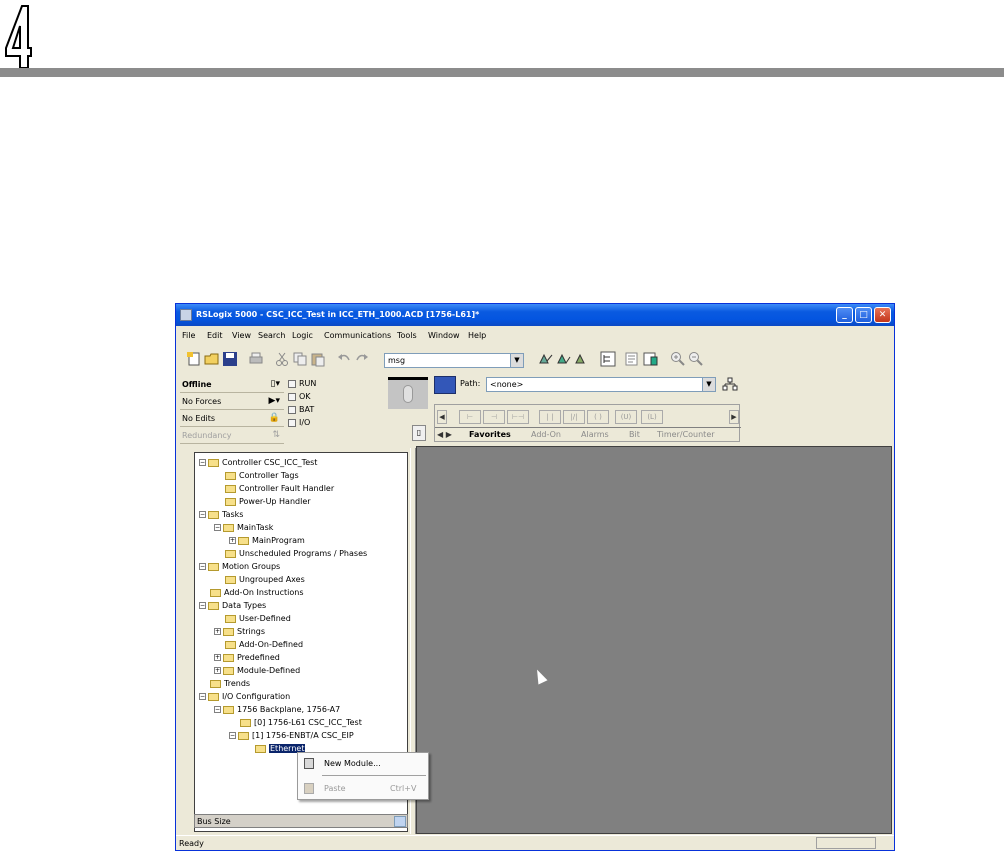 The width and height of the screenshot is (1004, 851). Describe the element at coordinates (564, 359) in the screenshot. I see `verify-routine-icon` at that location.